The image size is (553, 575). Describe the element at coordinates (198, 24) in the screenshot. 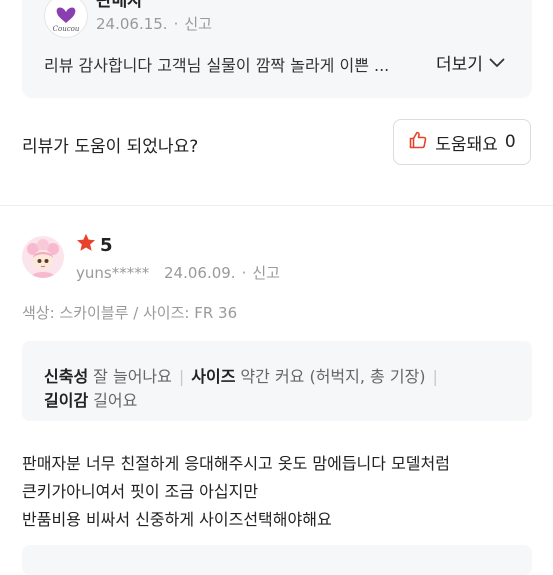

I see `seller-report-link: 신고` at that location.